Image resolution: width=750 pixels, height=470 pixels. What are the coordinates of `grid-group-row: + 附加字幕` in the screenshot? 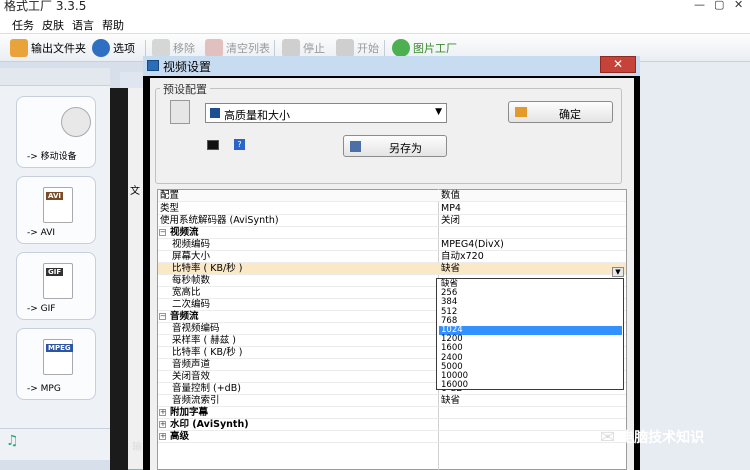 It's located at (392, 413).